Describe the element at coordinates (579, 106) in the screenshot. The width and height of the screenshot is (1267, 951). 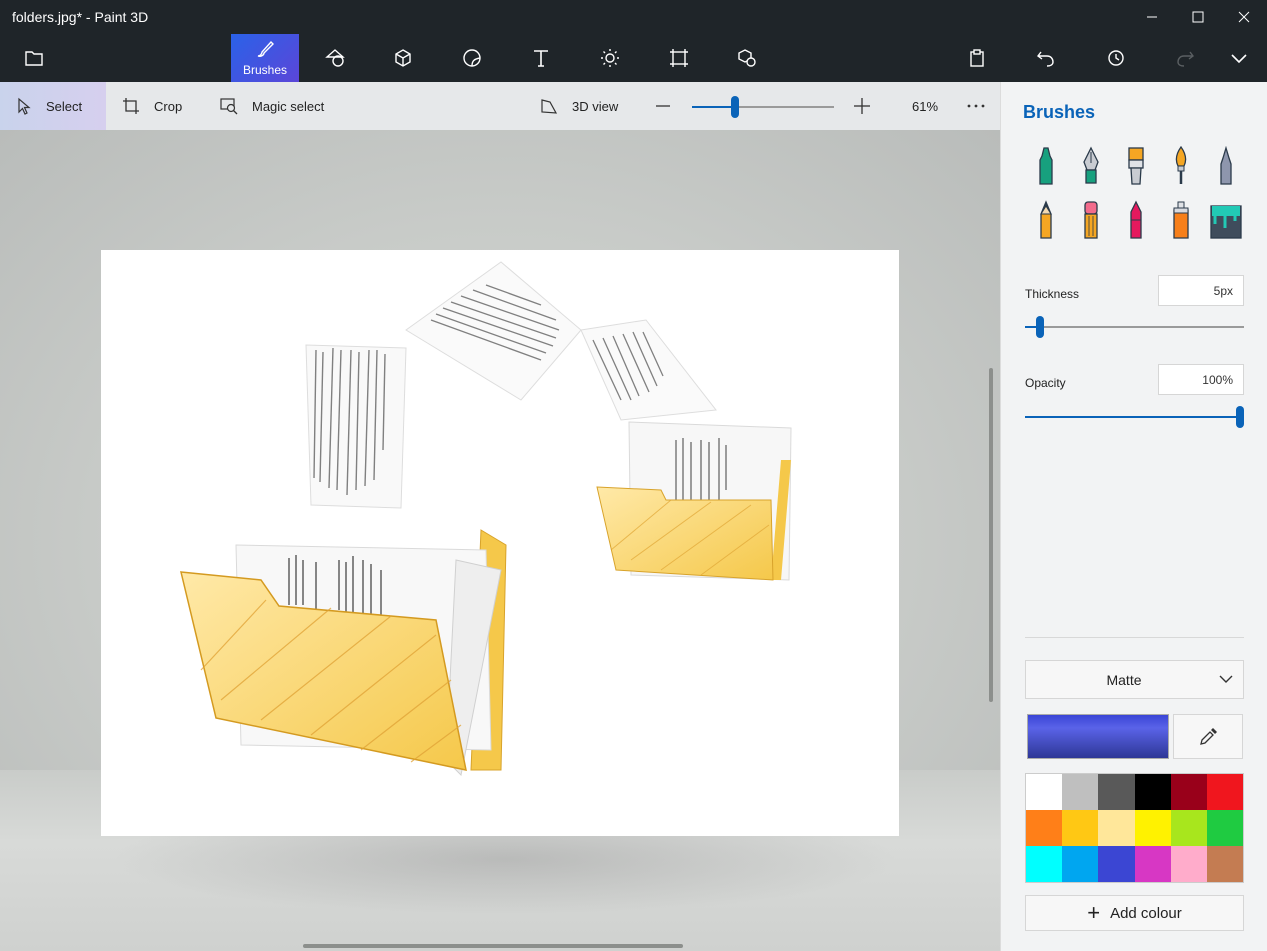
I see `3d-view-button: 3D view` at that location.